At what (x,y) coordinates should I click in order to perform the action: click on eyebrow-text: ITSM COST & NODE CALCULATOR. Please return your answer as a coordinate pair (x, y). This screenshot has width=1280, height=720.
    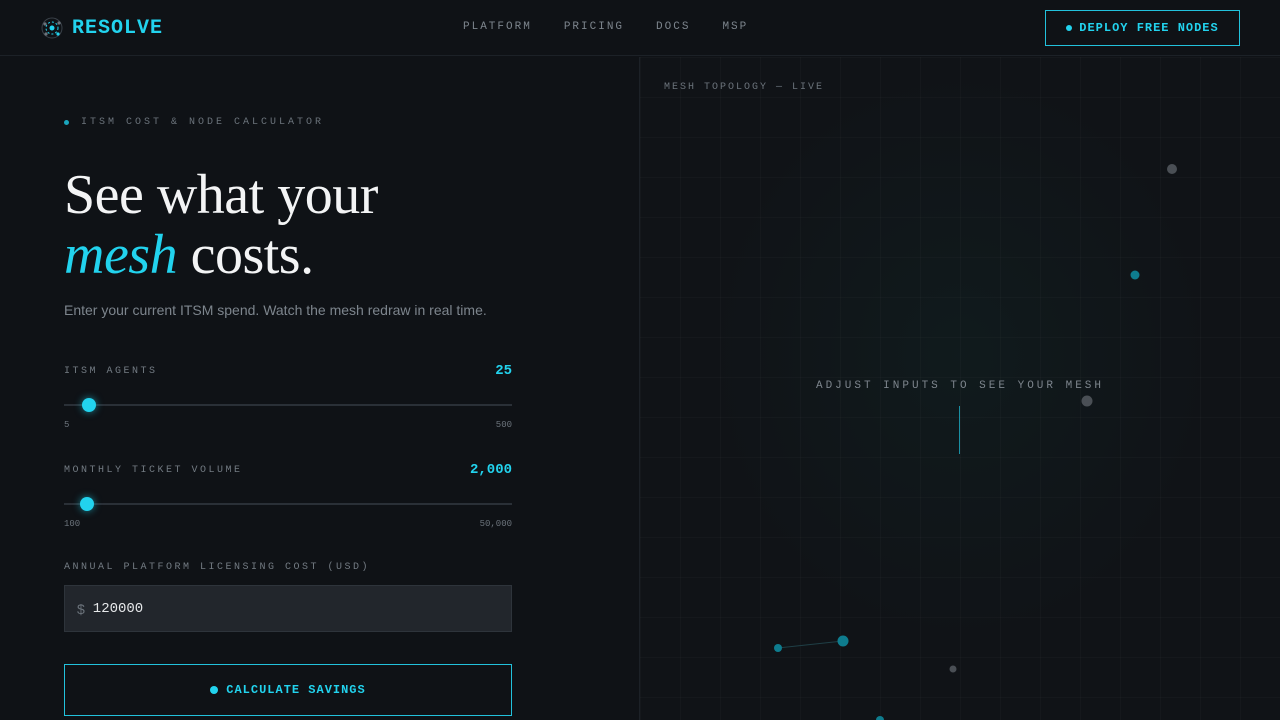
    Looking at the image, I should click on (203, 122).